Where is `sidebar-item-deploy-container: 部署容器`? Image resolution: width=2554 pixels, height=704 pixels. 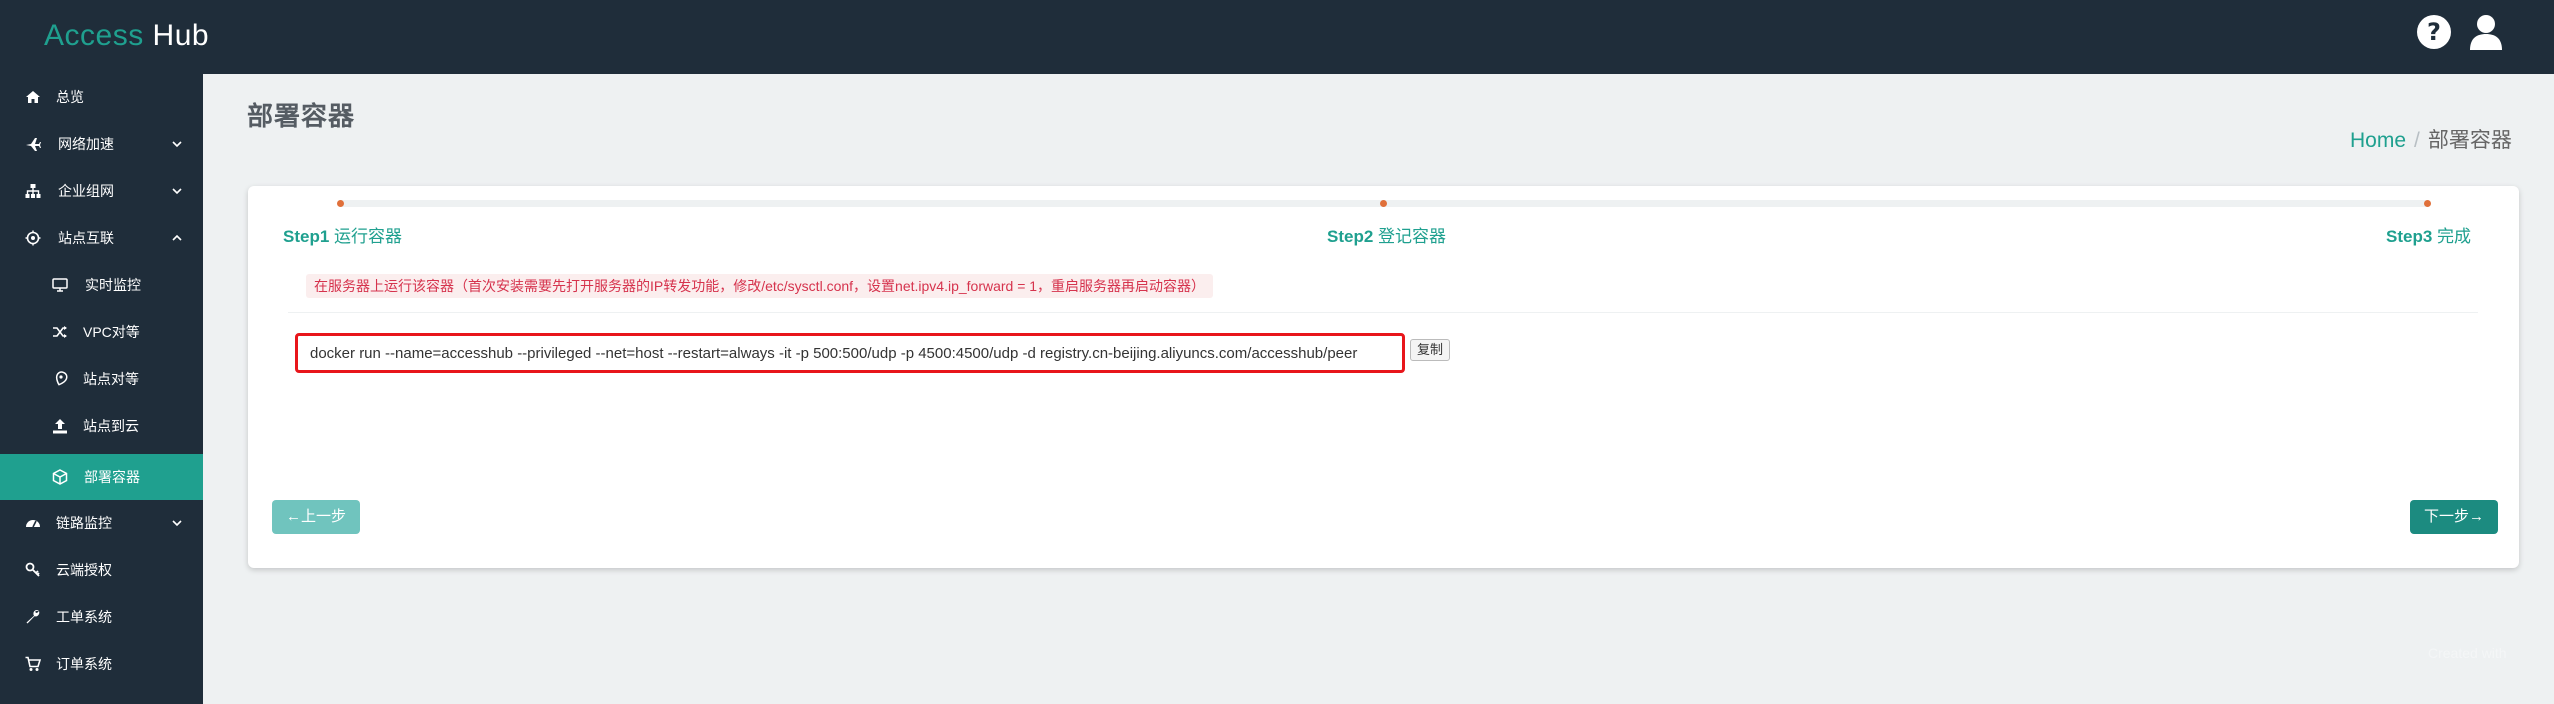 sidebar-item-deploy-container: 部署容器 is located at coordinates (101, 477).